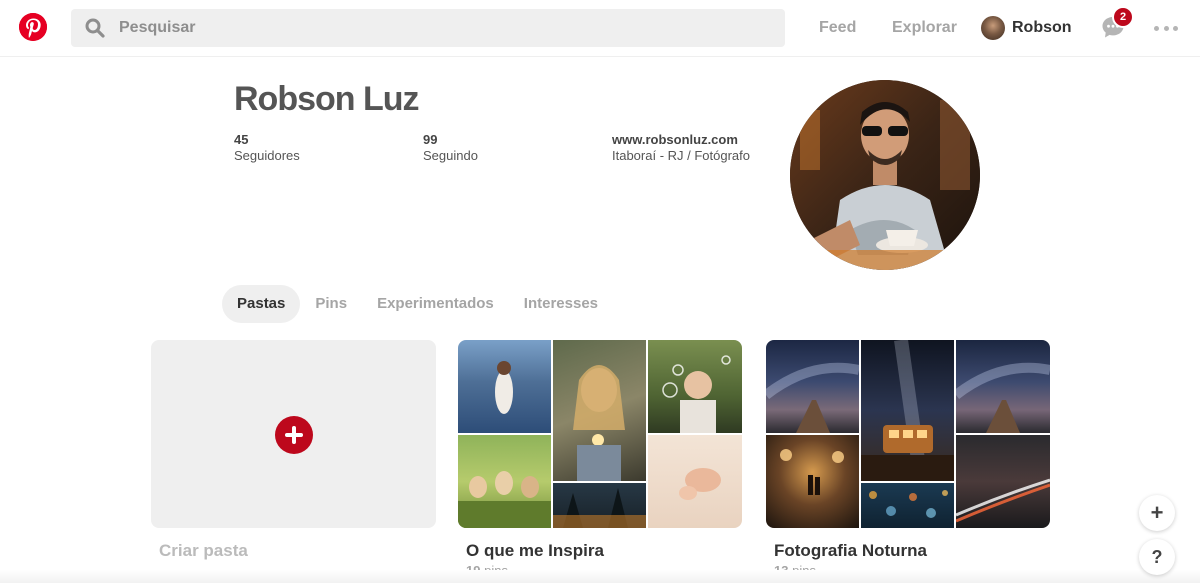  What do you see at coordinates (924, 28) in the screenshot?
I see `nav-explore-link: Explorar` at bounding box center [924, 28].